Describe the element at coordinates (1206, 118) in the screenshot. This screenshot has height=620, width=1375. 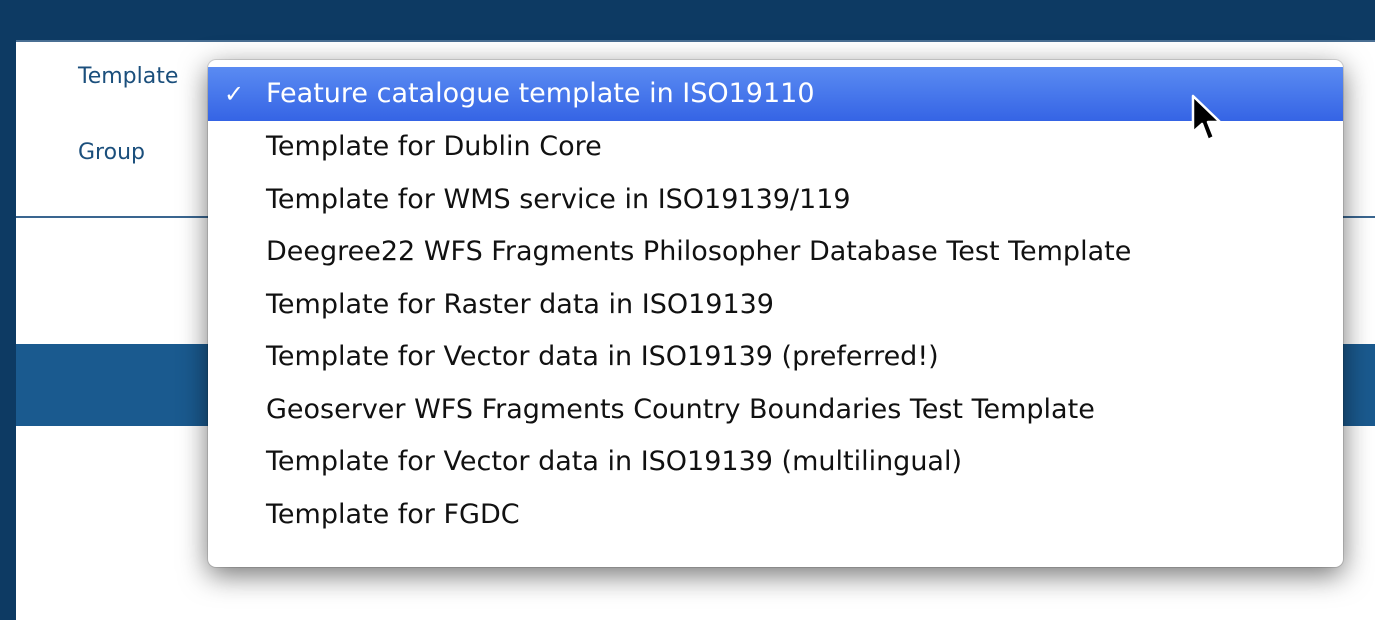
I see `mouse-pointer-icon` at that location.